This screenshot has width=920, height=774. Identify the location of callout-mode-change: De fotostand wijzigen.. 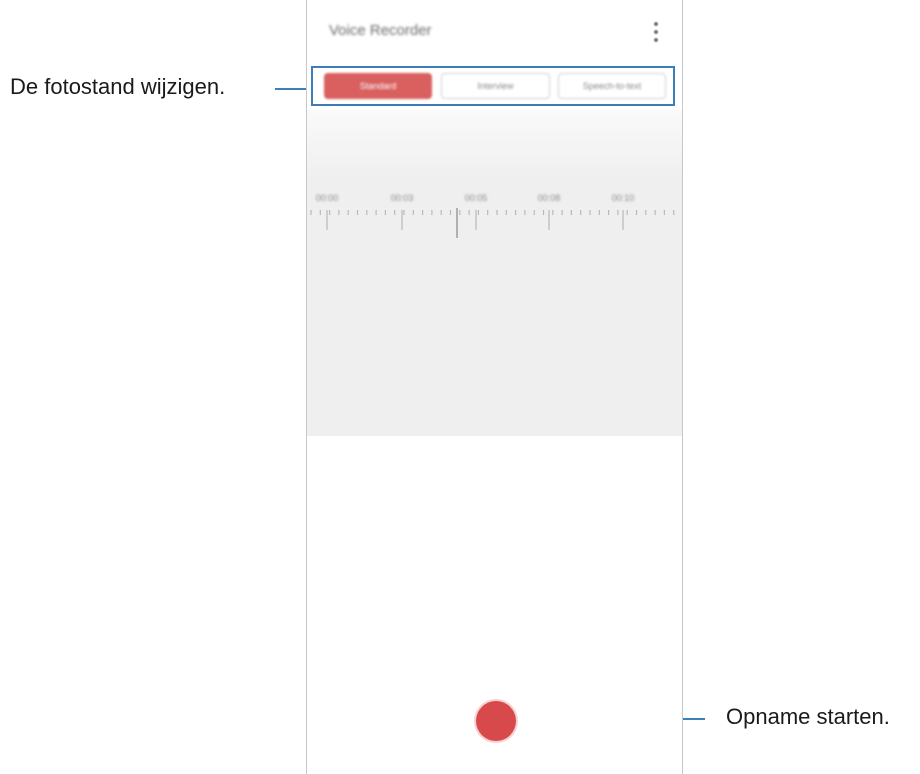
(118, 86).